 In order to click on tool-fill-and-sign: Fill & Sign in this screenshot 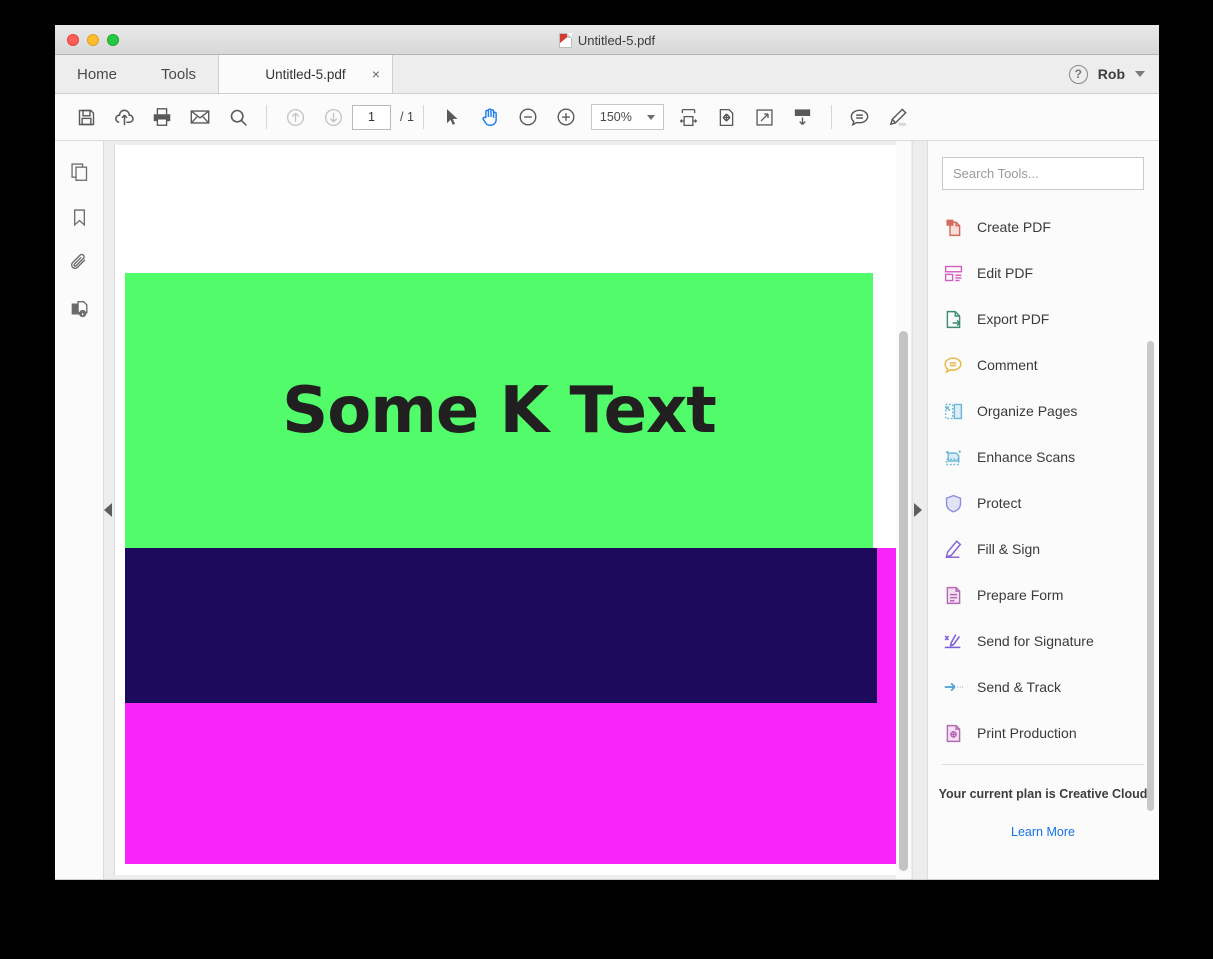, I will do `click(1047, 549)`.